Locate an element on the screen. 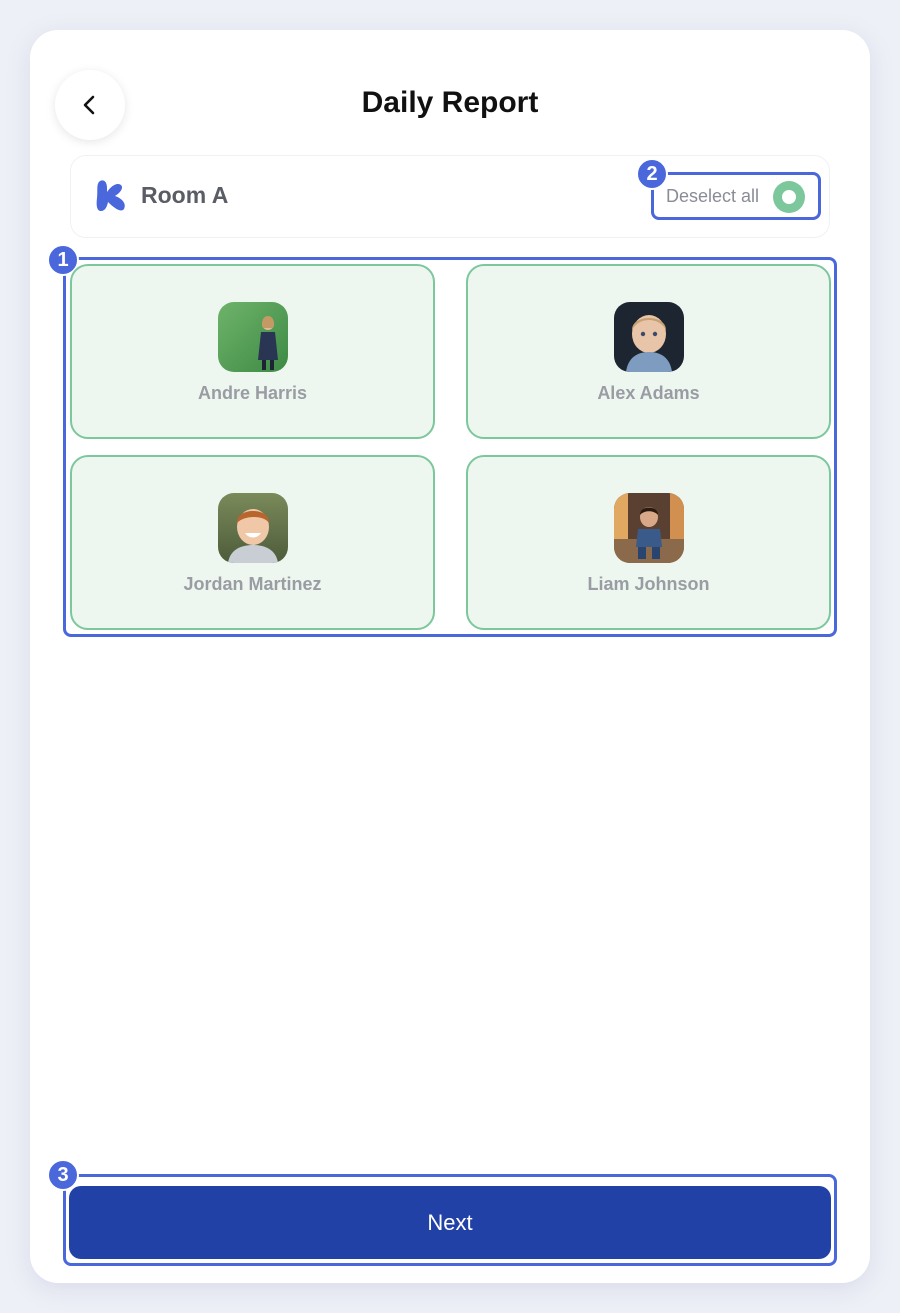 The width and height of the screenshot is (900, 1313). annotation-badge-2: 2 is located at coordinates (652, 174).